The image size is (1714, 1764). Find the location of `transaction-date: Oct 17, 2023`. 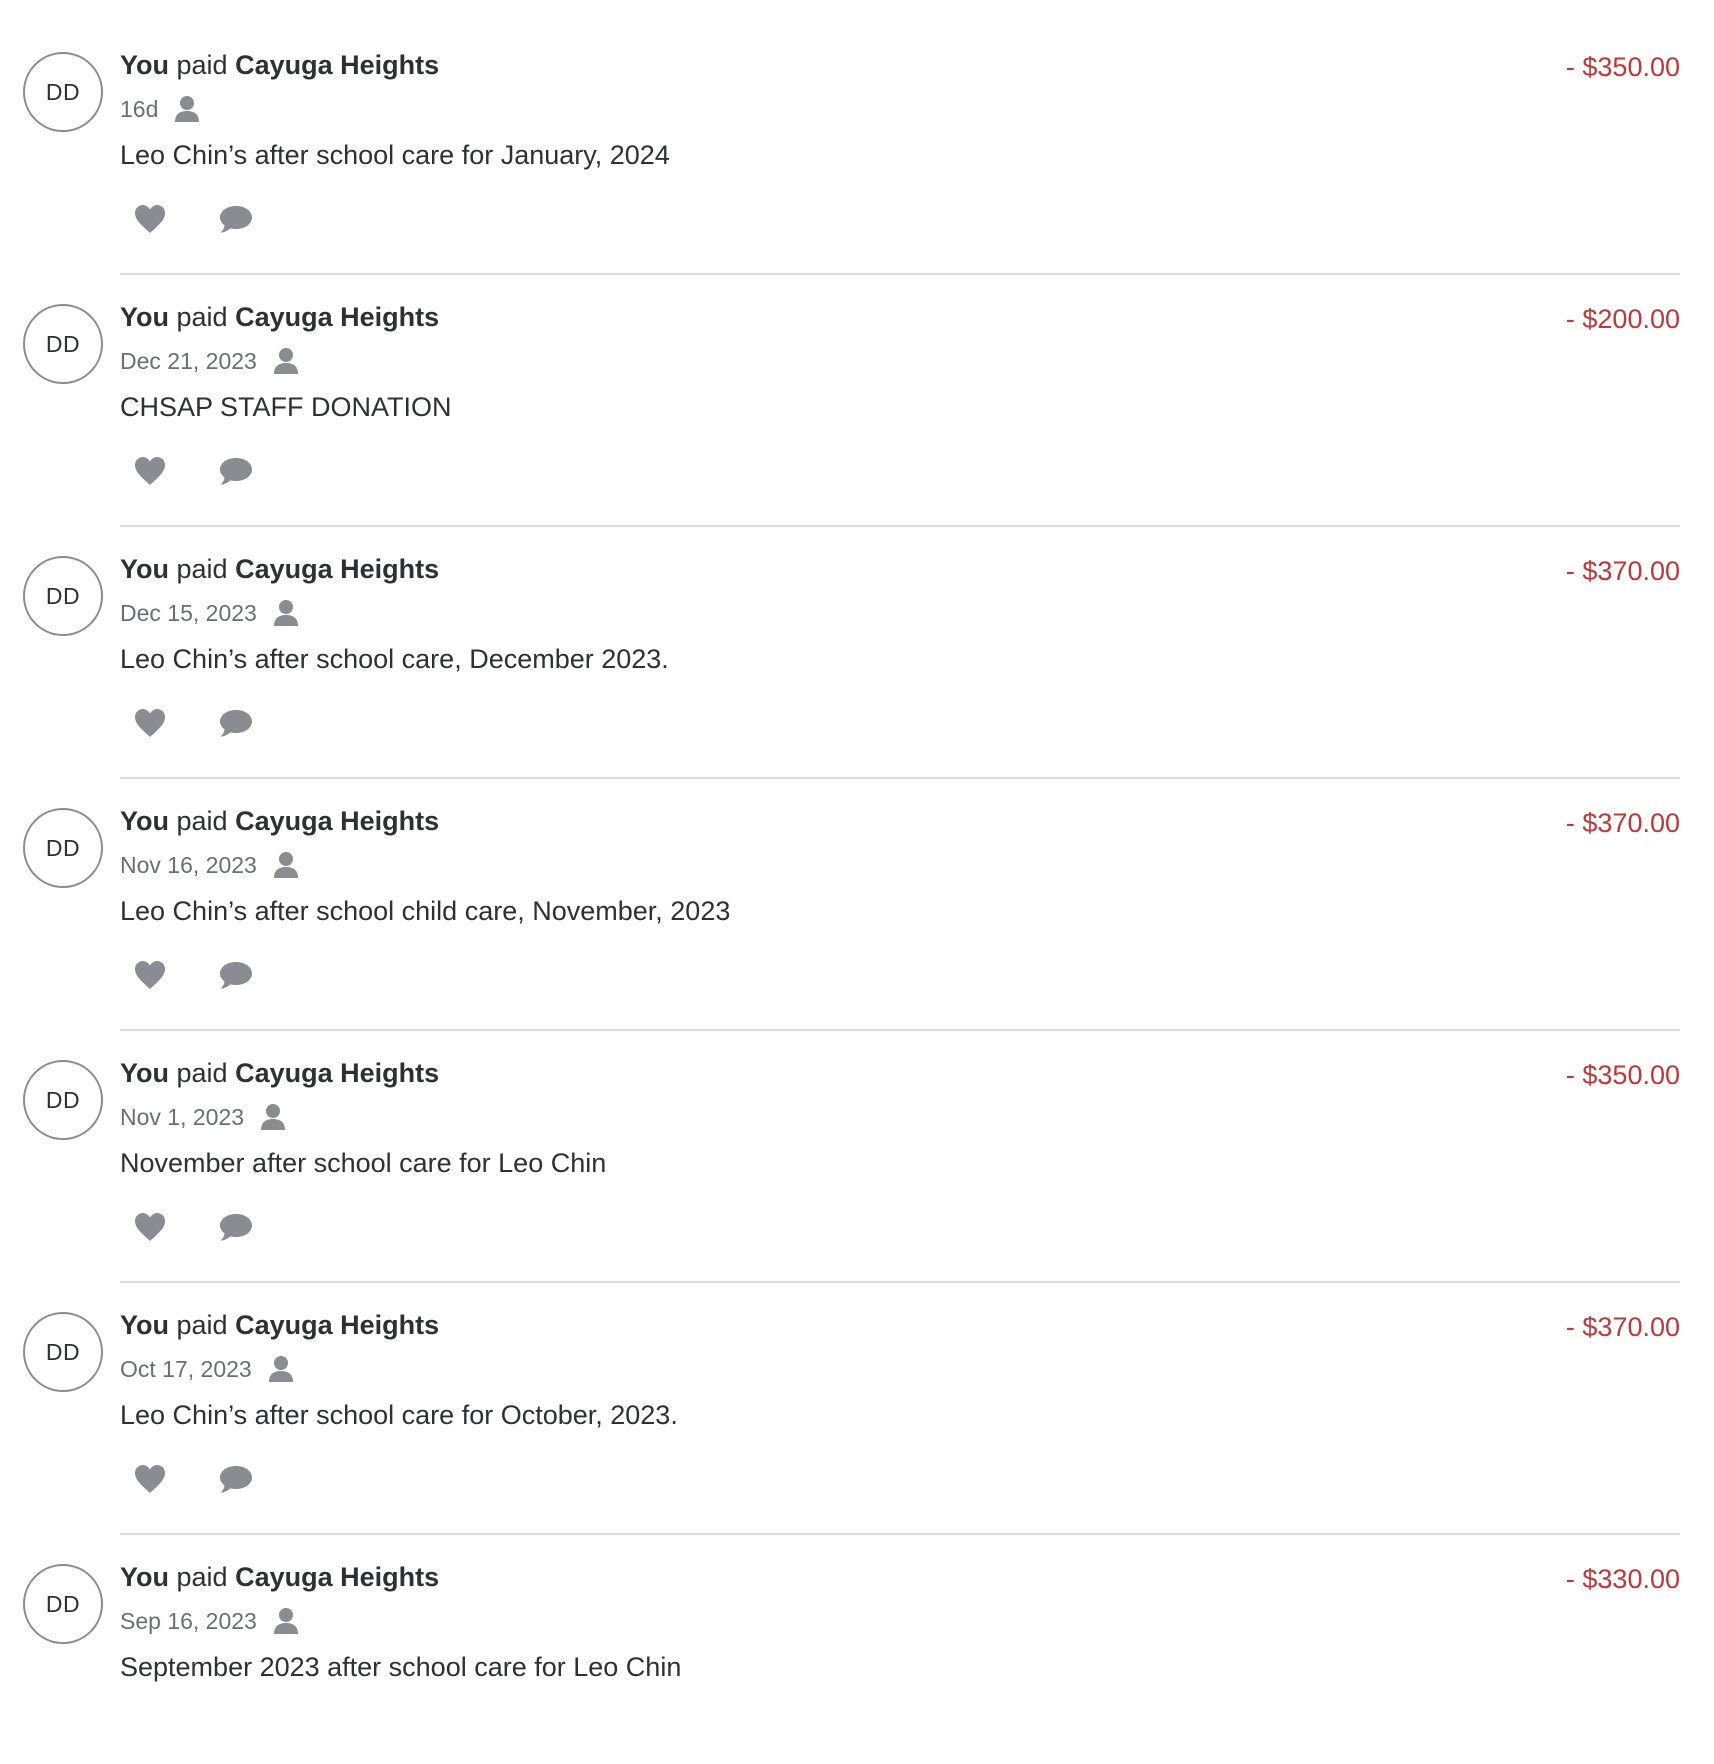

transaction-date: Oct 17, 2023 is located at coordinates (186, 1369).